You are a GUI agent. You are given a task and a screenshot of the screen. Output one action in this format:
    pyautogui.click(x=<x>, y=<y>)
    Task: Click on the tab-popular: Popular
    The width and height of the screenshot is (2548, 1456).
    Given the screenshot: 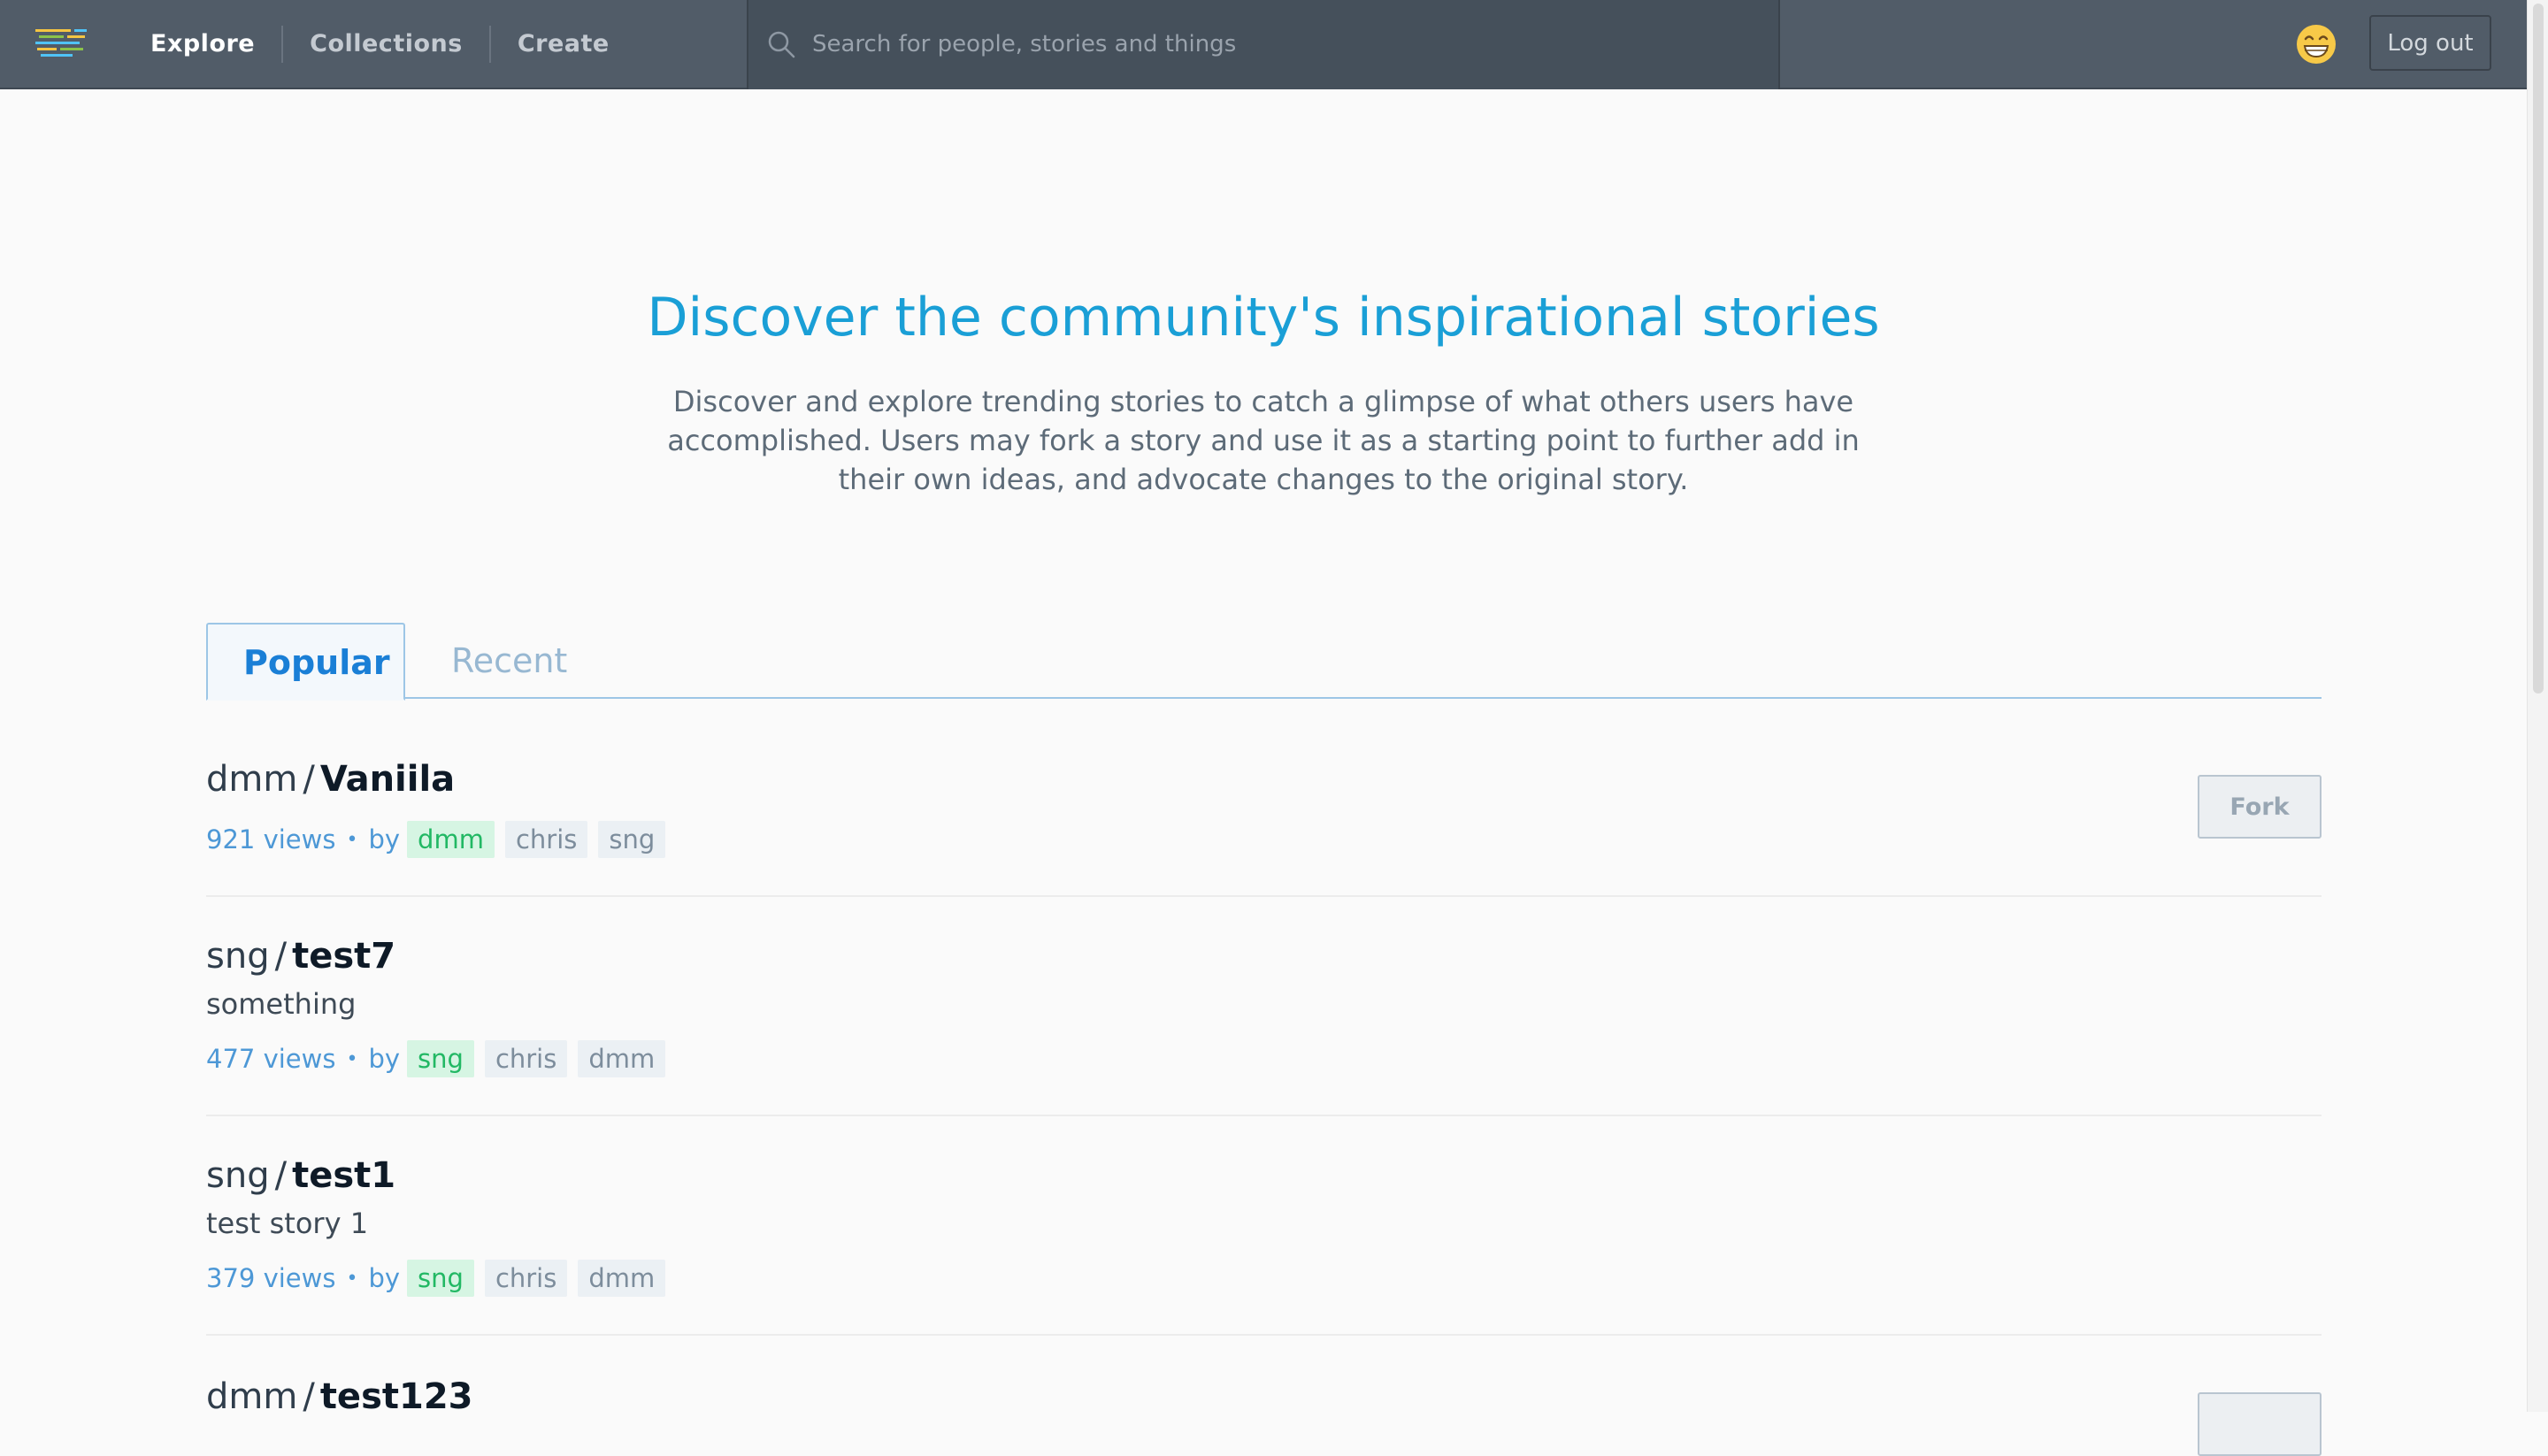 What is the action you would take?
    pyautogui.click(x=305, y=662)
    